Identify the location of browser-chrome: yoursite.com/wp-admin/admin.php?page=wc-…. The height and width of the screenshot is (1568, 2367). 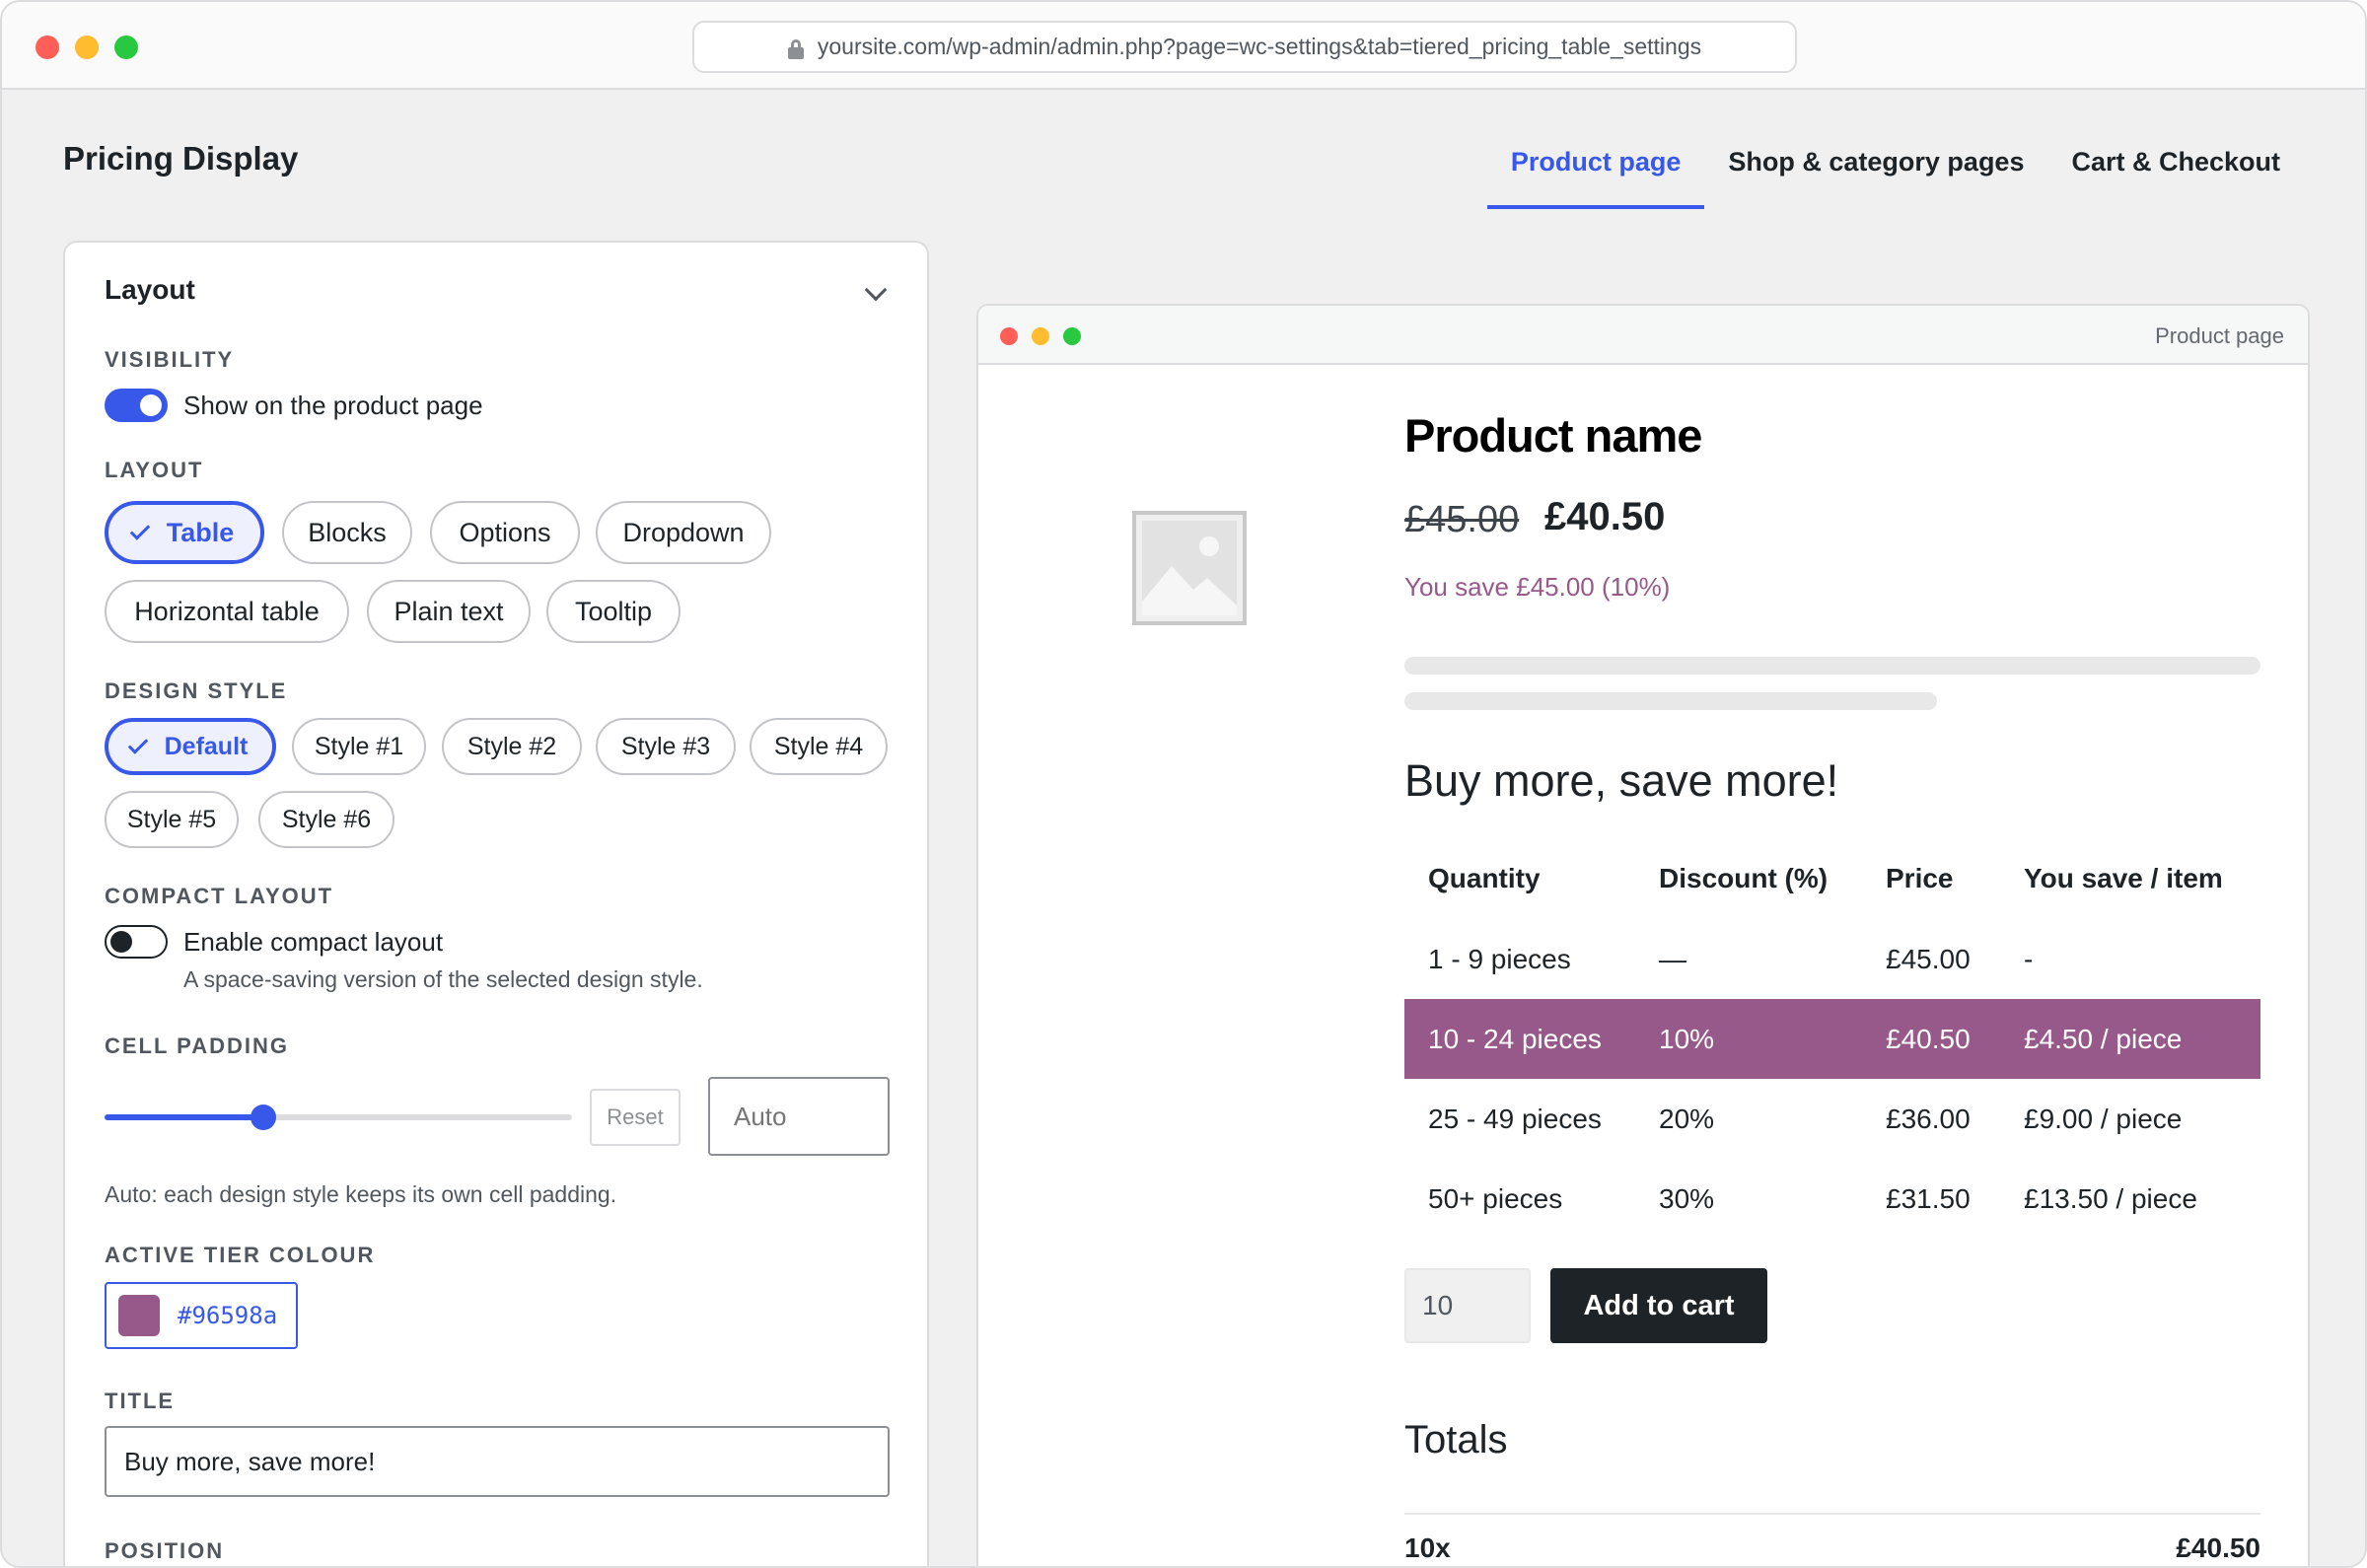
(1183, 46).